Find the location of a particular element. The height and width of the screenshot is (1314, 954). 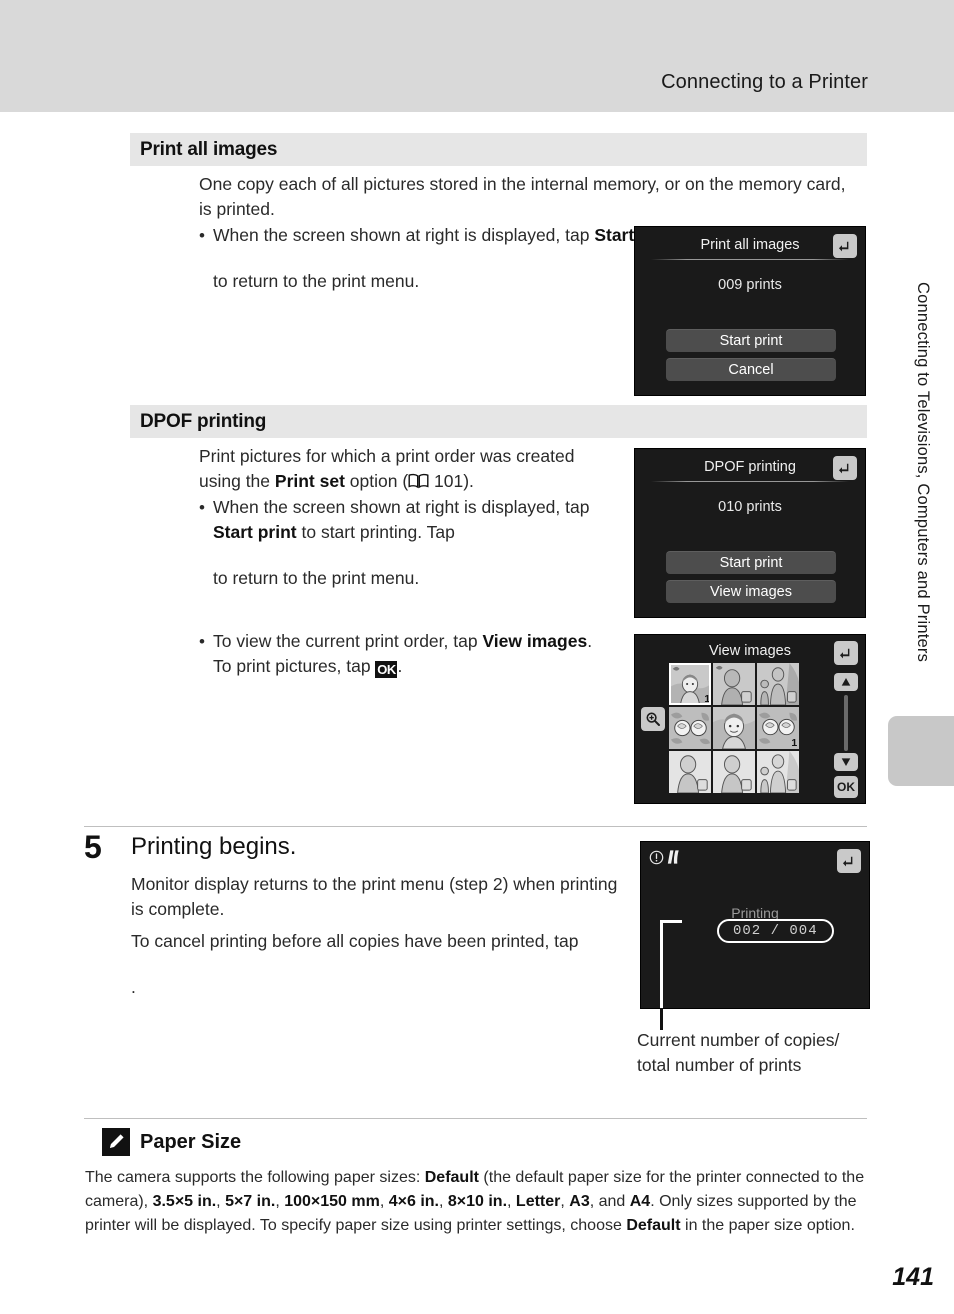

note-divider is located at coordinates (475, 1118).